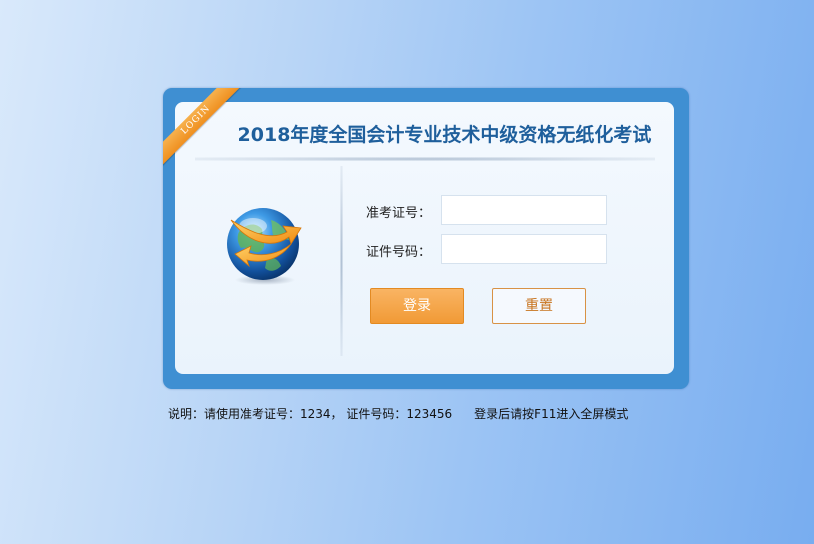 The height and width of the screenshot is (544, 814). I want to click on id-number-input, so click(524, 249).